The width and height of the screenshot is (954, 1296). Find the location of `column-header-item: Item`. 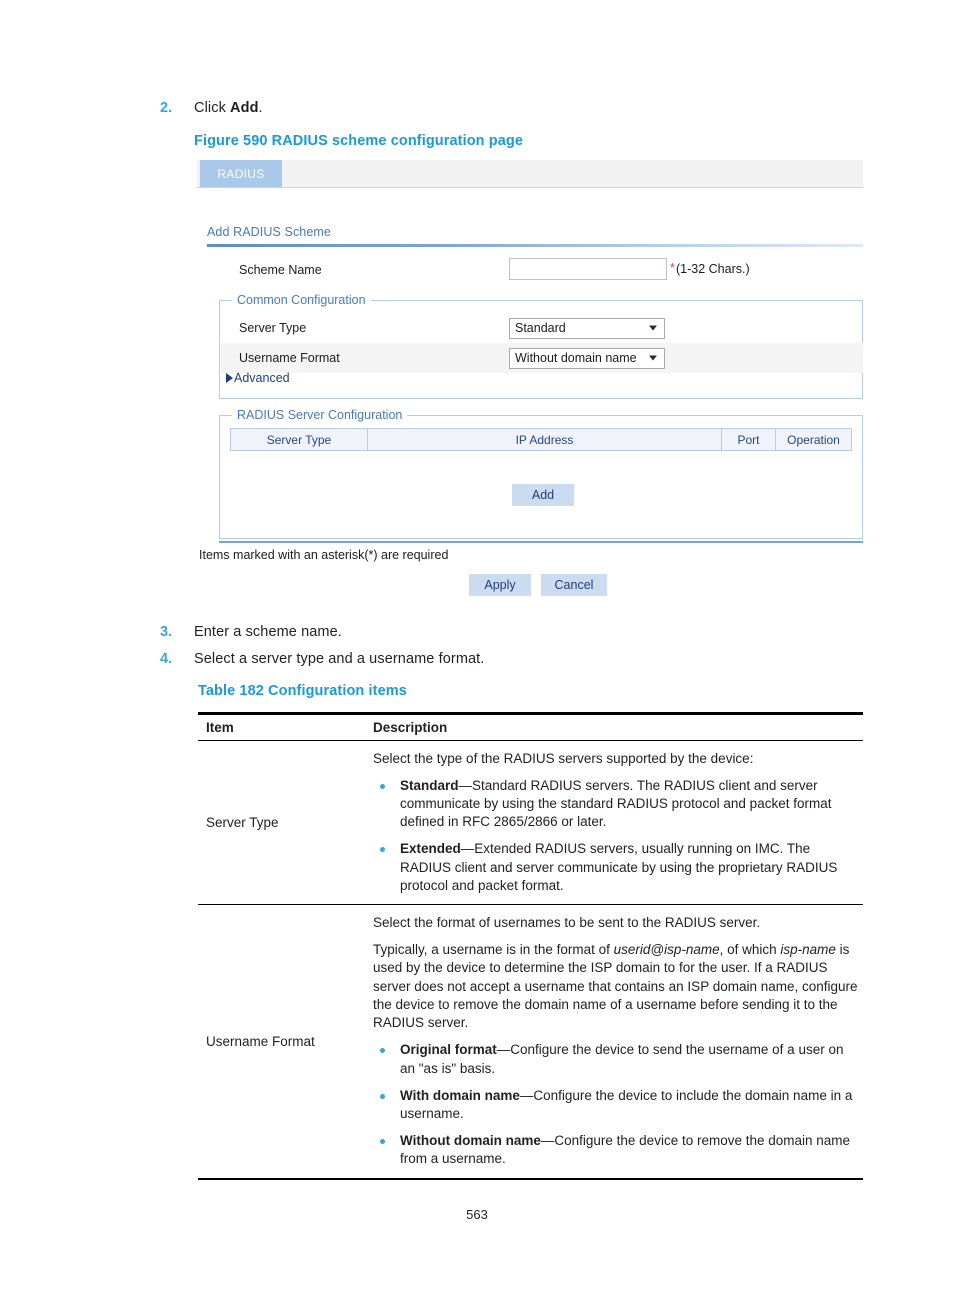

column-header-item: Item is located at coordinates (220, 727).